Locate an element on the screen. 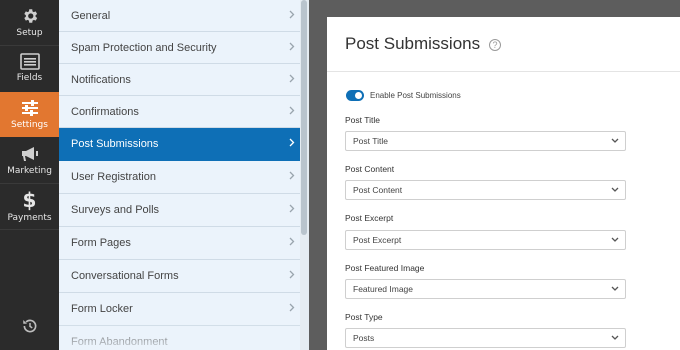 The width and height of the screenshot is (680, 350). menu-item-label: Form Locker is located at coordinates (102, 309).